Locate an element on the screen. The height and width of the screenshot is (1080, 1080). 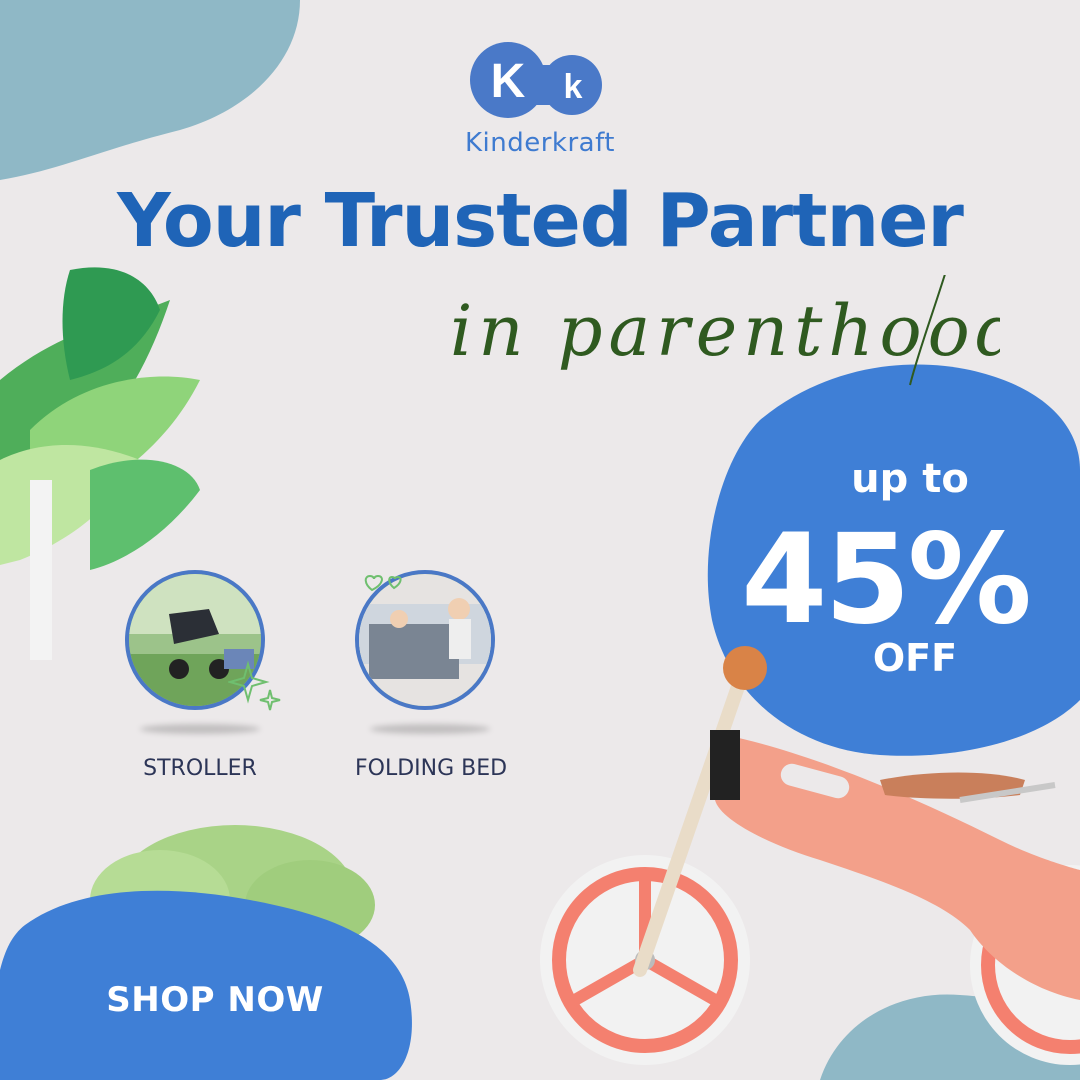
shop-now-button: SHOP NOW is located at coordinates (215, 1000).